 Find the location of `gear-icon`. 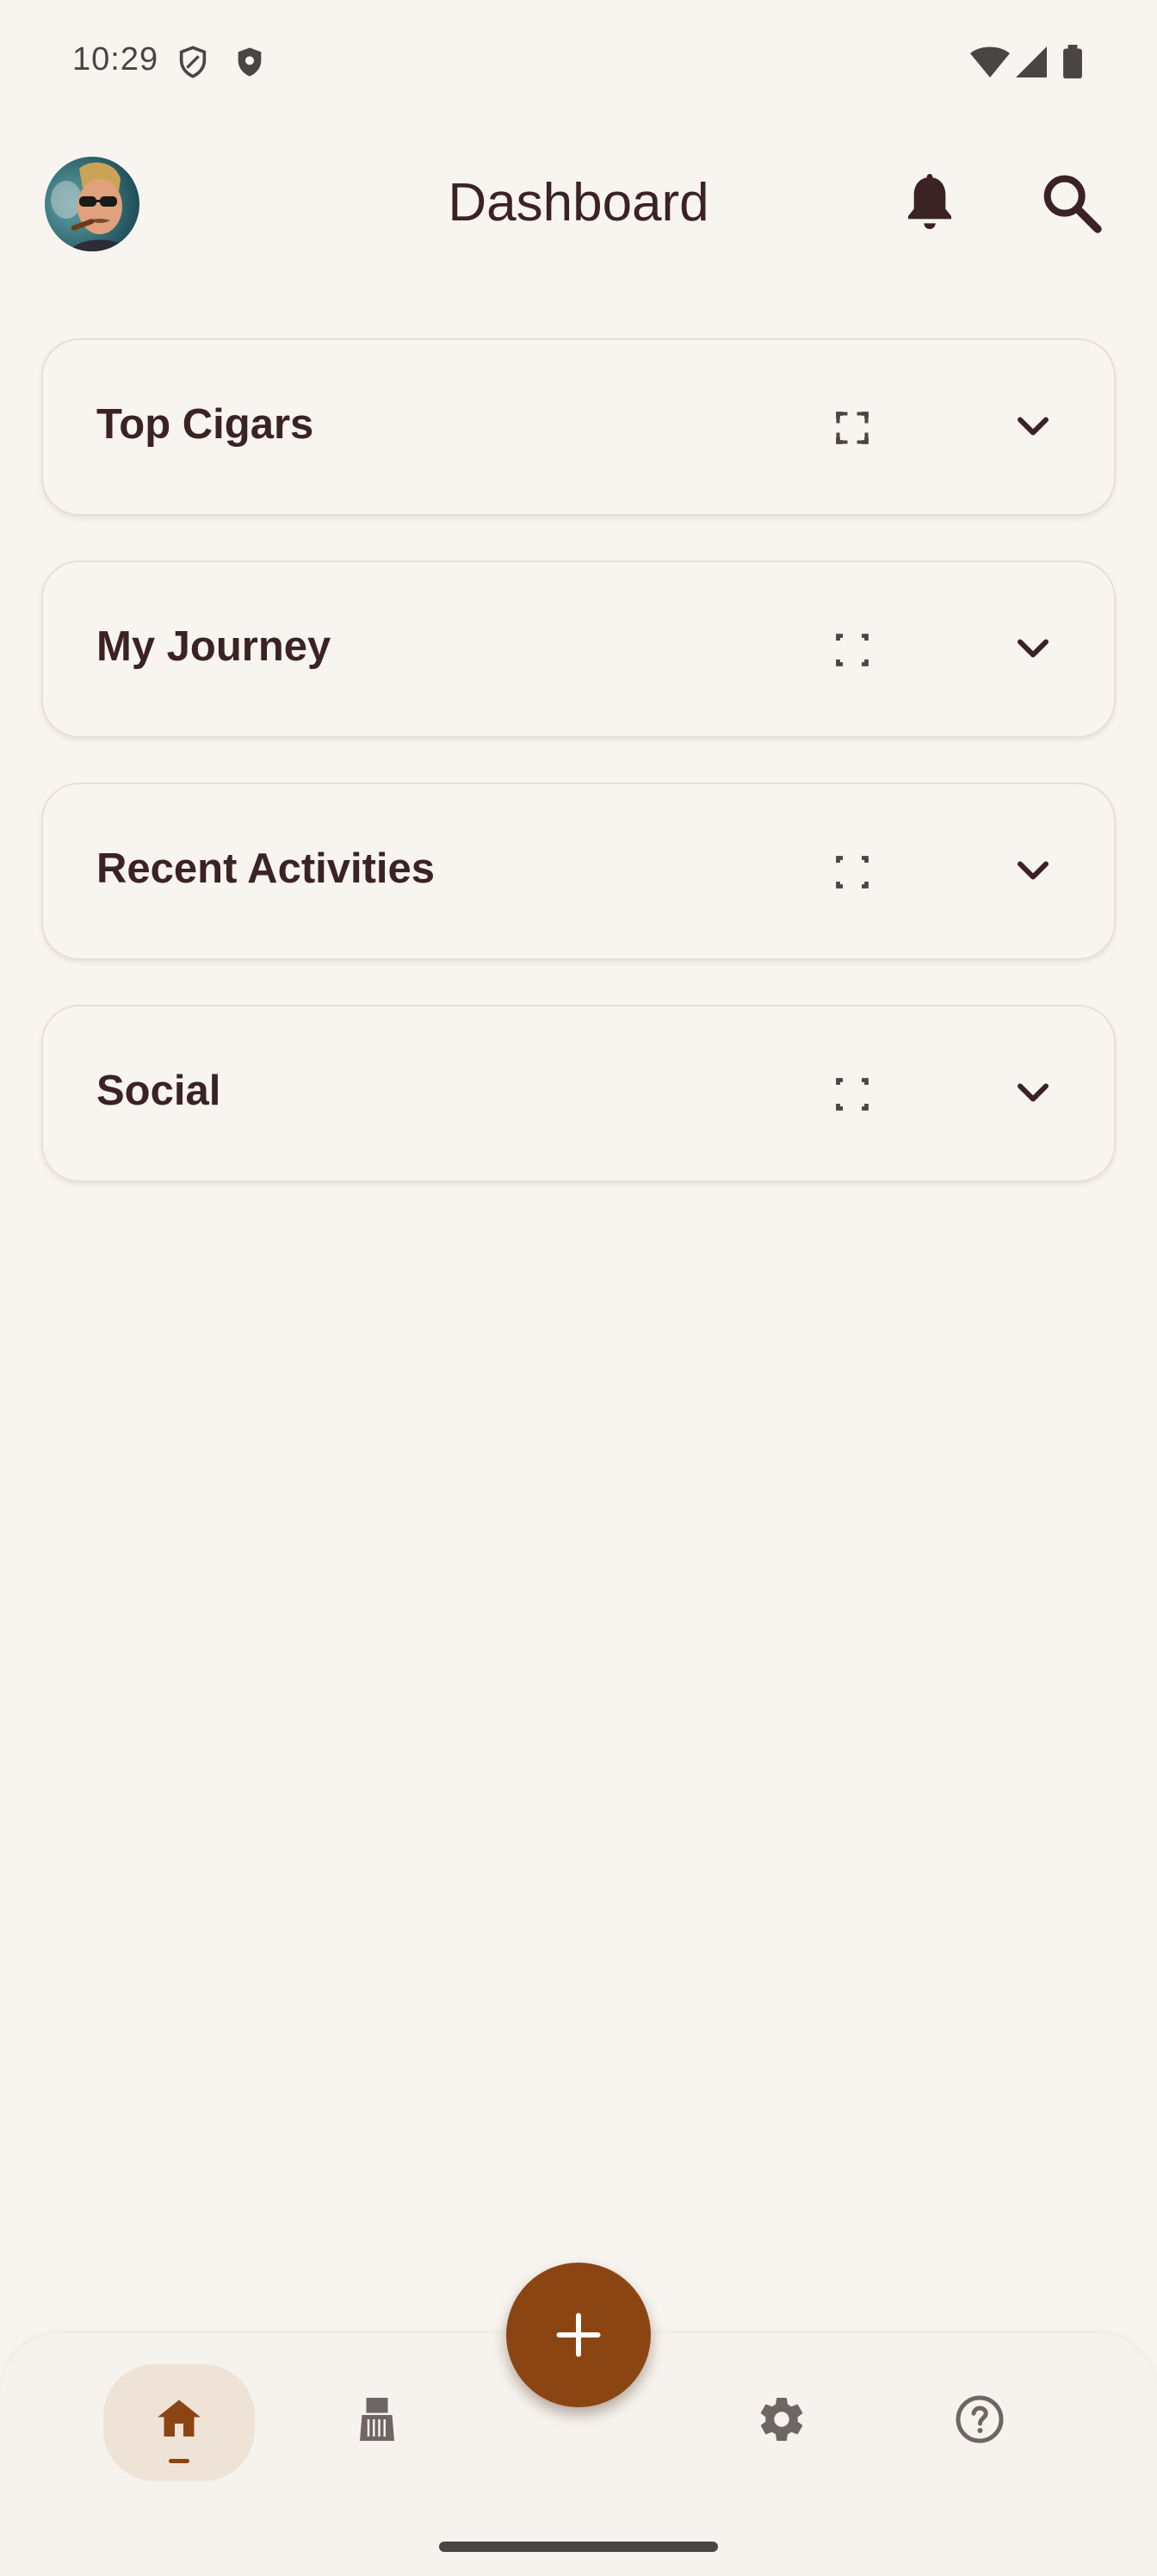

gear-icon is located at coordinates (781, 2419).